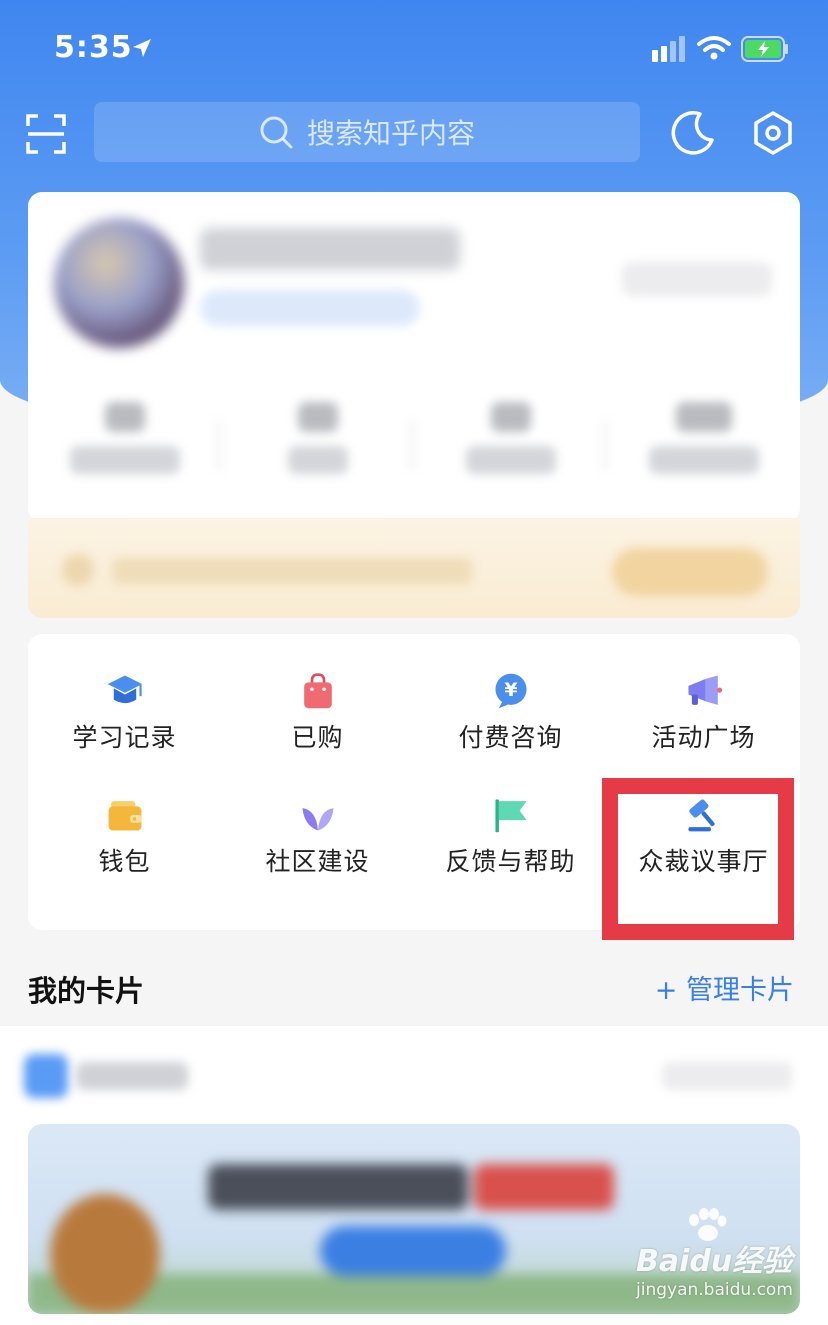 The image size is (828, 1325). What do you see at coordinates (317, 737) in the screenshot?
I see `tool-label: 已购` at bounding box center [317, 737].